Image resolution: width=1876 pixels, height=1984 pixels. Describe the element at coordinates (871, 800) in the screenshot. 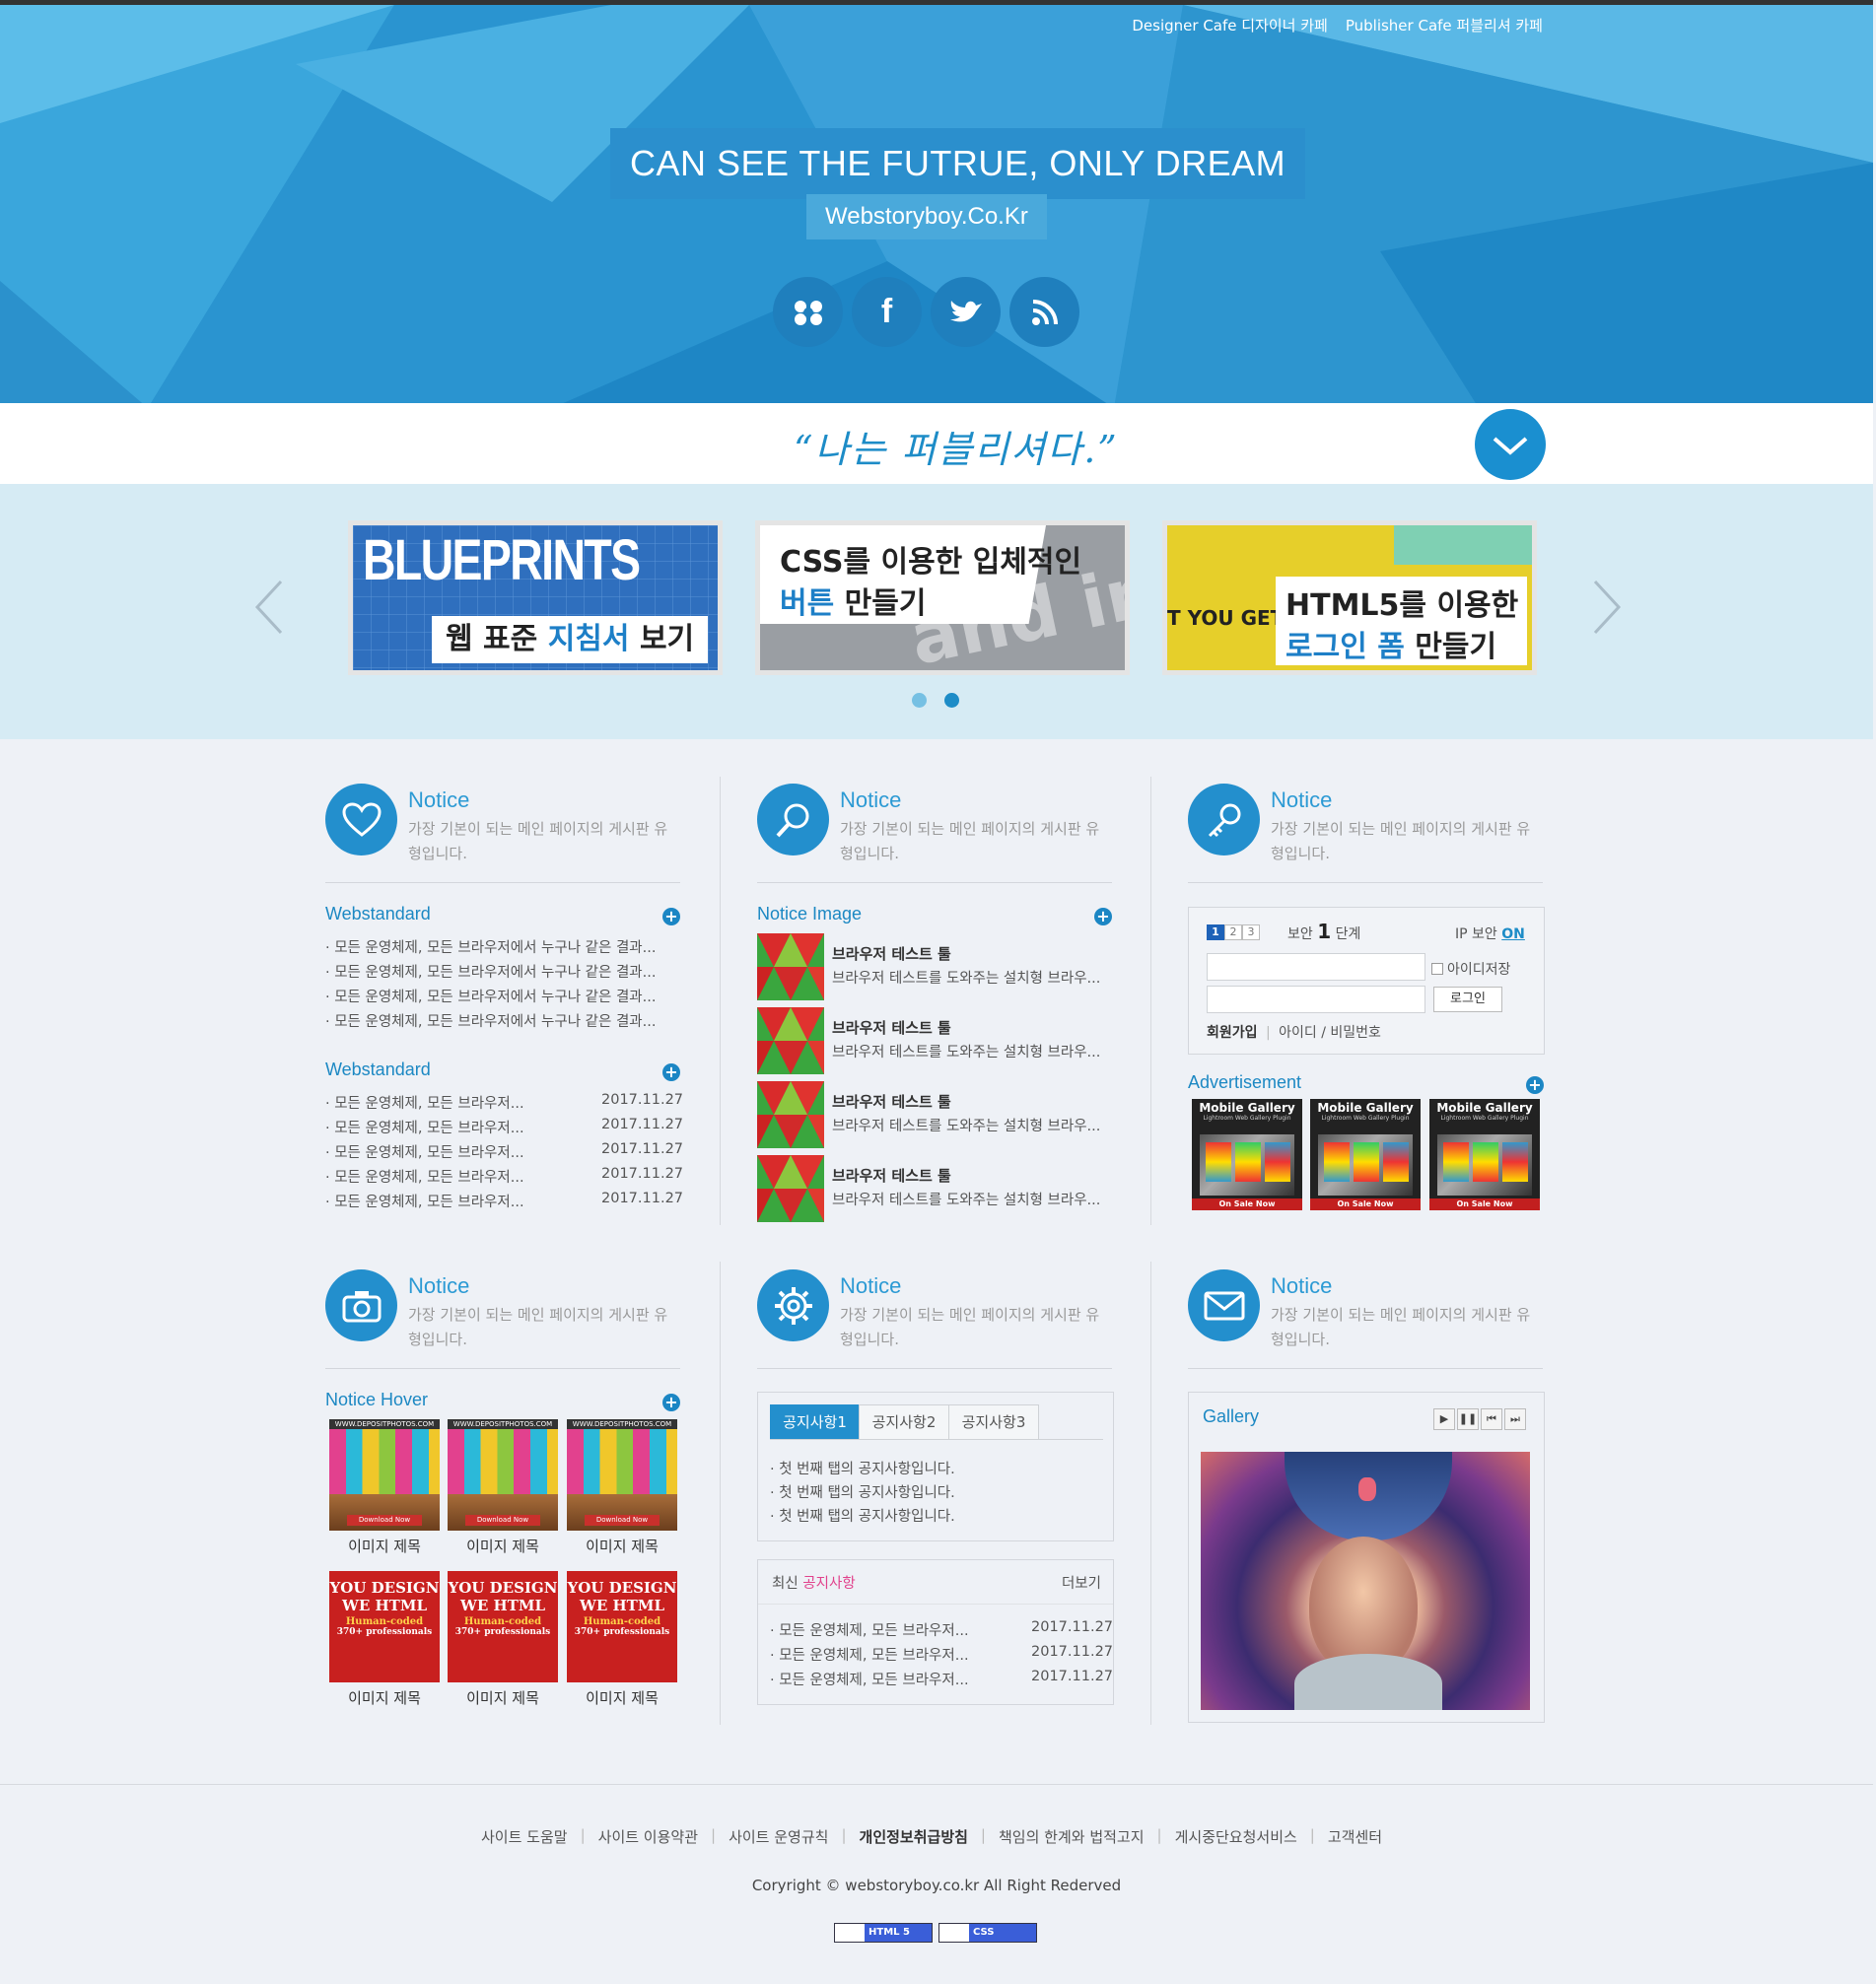

I see `notice-title: Notice` at that location.